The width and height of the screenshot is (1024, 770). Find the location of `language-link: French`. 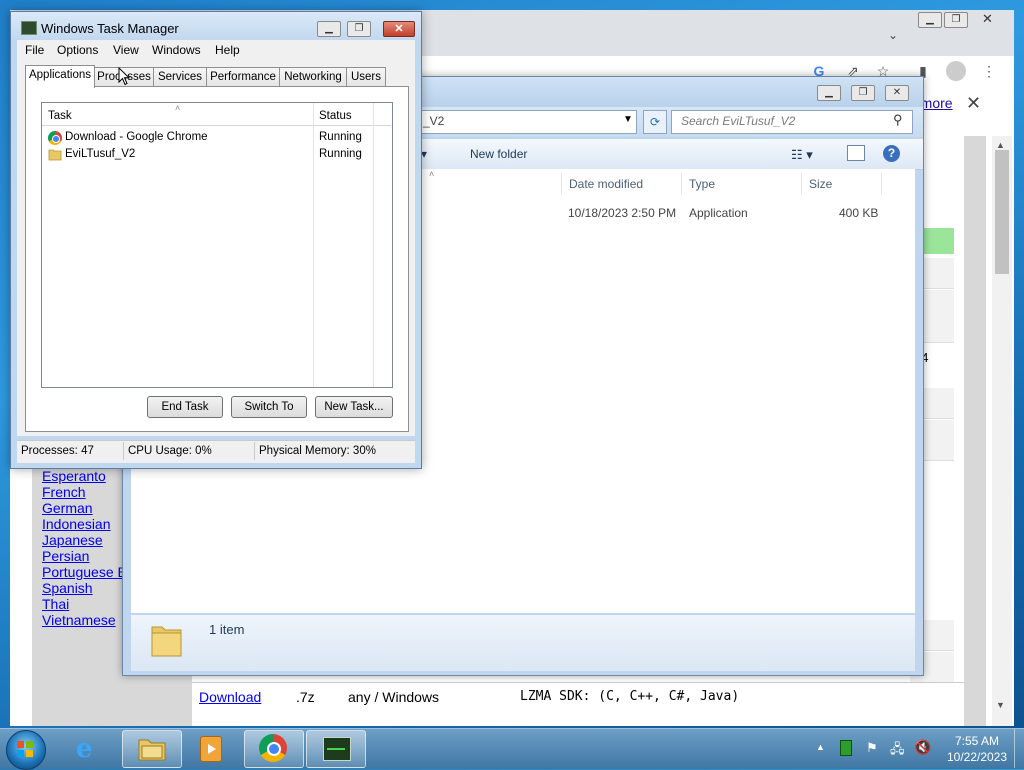

language-link: French is located at coordinates (64, 492).